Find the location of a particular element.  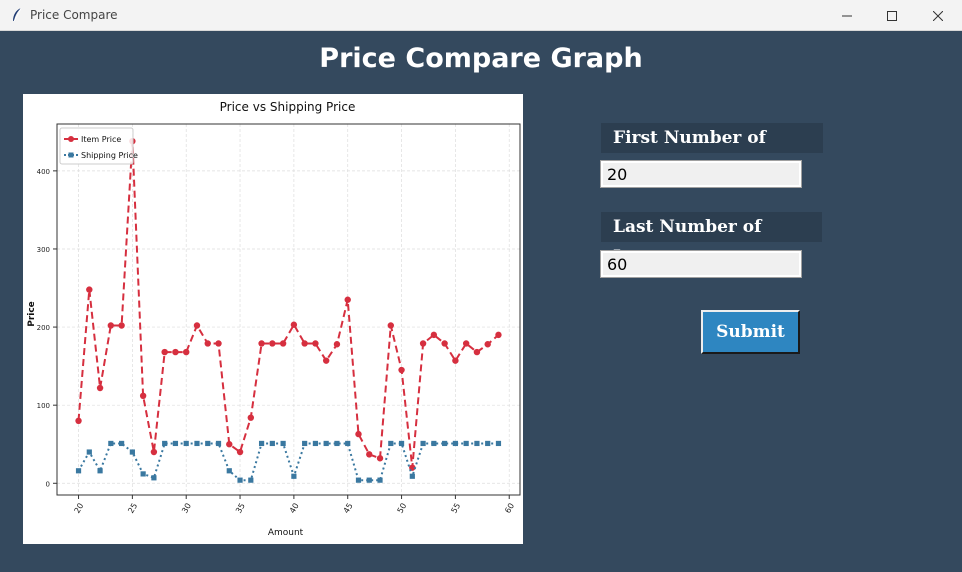

x-tick-label: 30 is located at coordinates (186, 508).